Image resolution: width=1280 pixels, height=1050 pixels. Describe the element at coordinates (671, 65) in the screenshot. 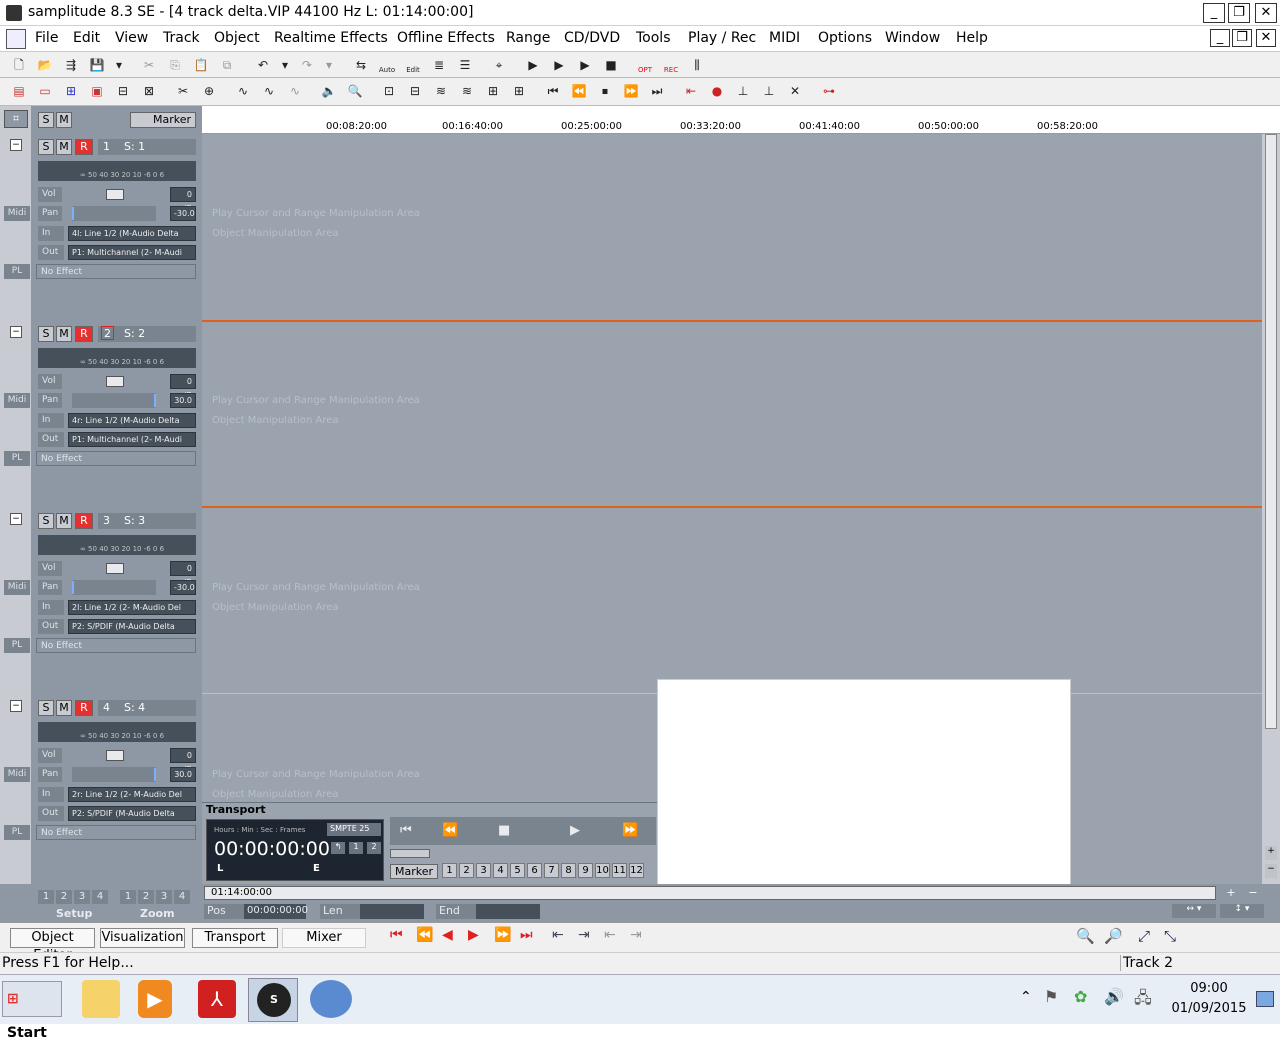

I see `record-icon: REC` at that location.